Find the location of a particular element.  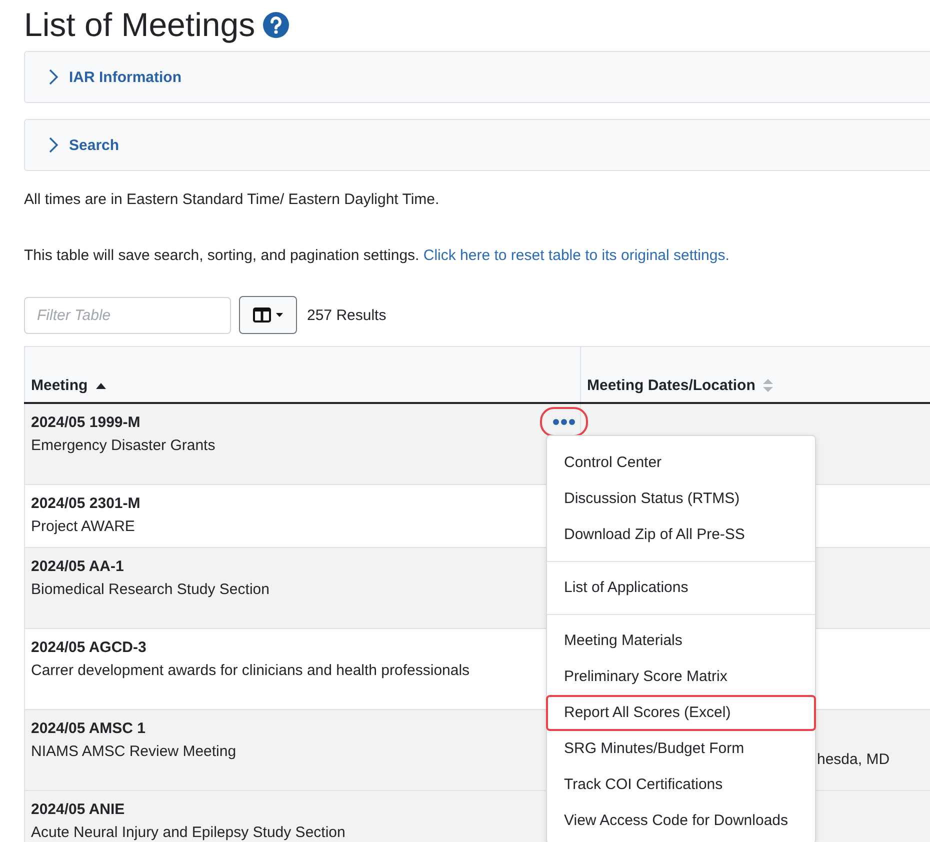

column-header: Meeting is located at coordinates (302, 374).